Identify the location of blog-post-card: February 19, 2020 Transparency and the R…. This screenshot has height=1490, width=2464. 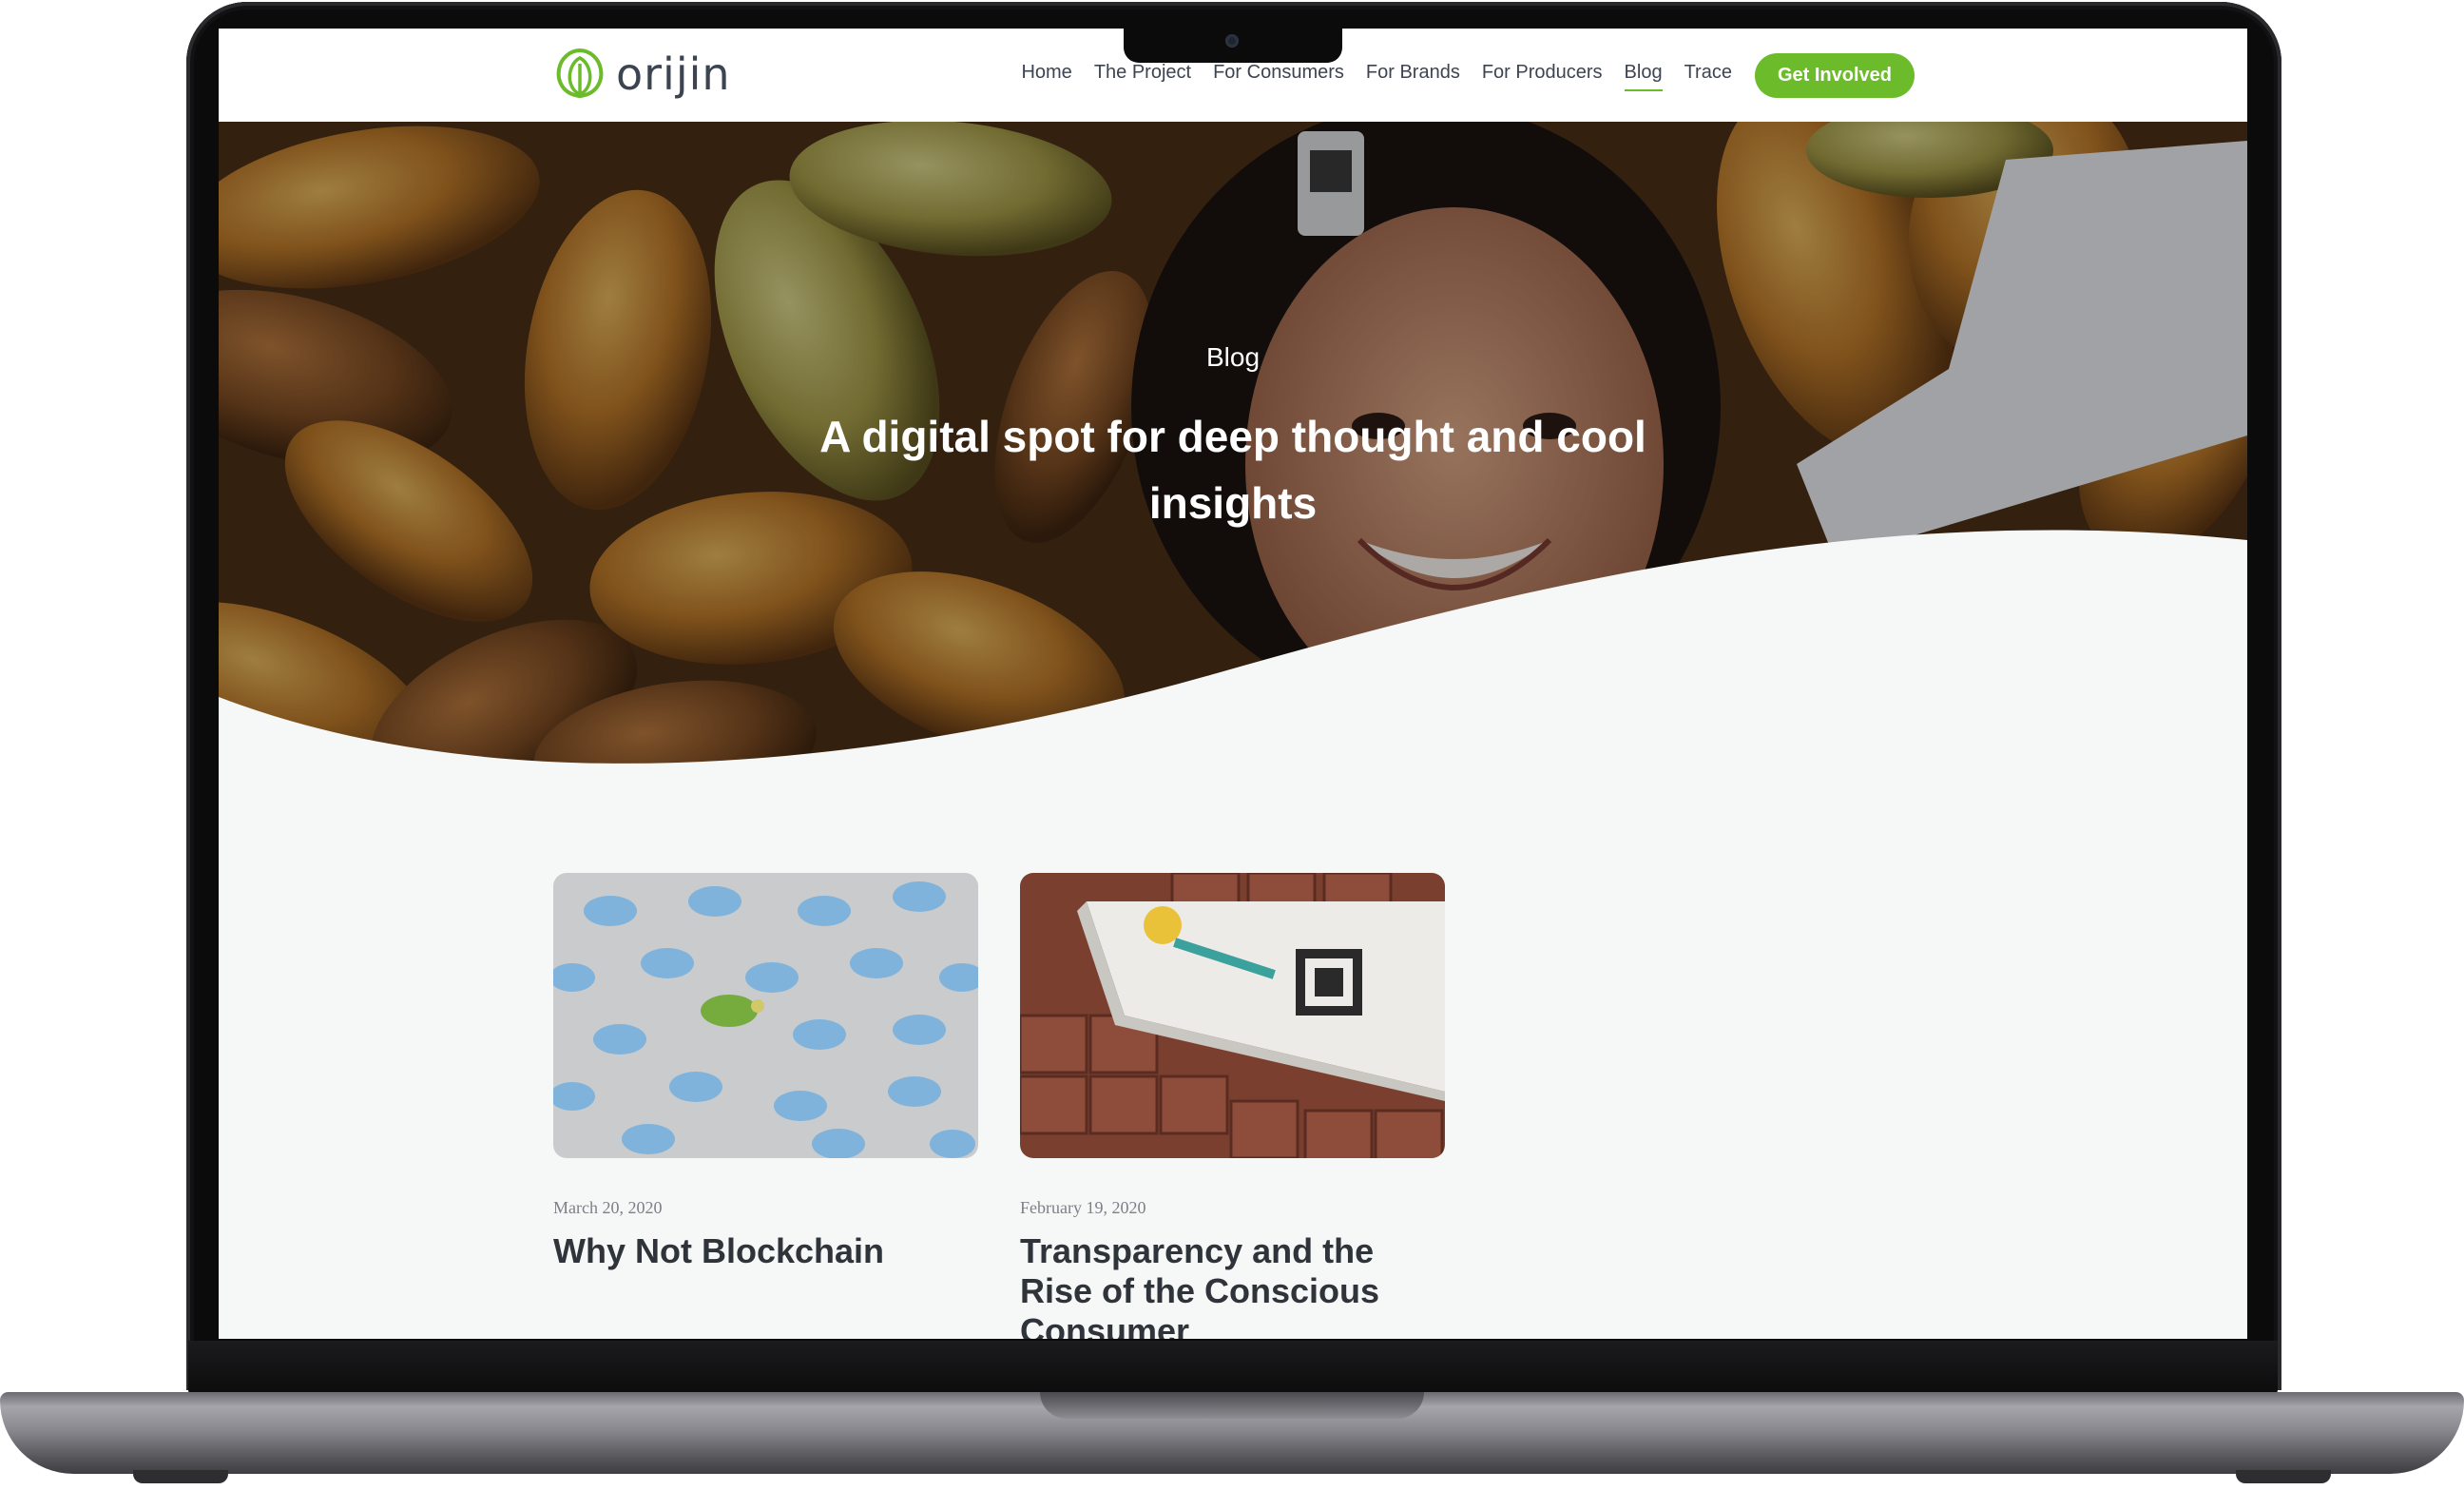
(1232, 1106).